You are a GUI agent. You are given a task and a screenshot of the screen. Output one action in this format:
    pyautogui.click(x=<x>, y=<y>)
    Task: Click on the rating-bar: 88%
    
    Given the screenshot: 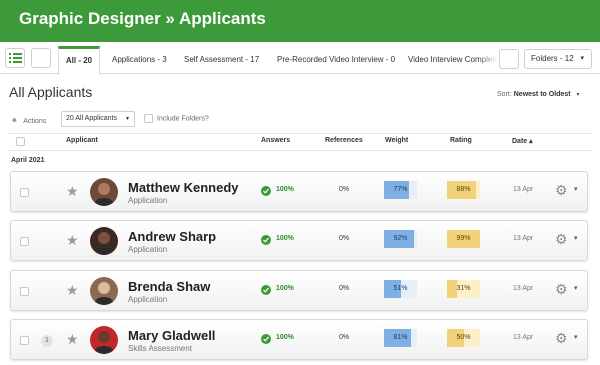 What is the action you would take?
    pyautogui.click(x=463, y=190)
    